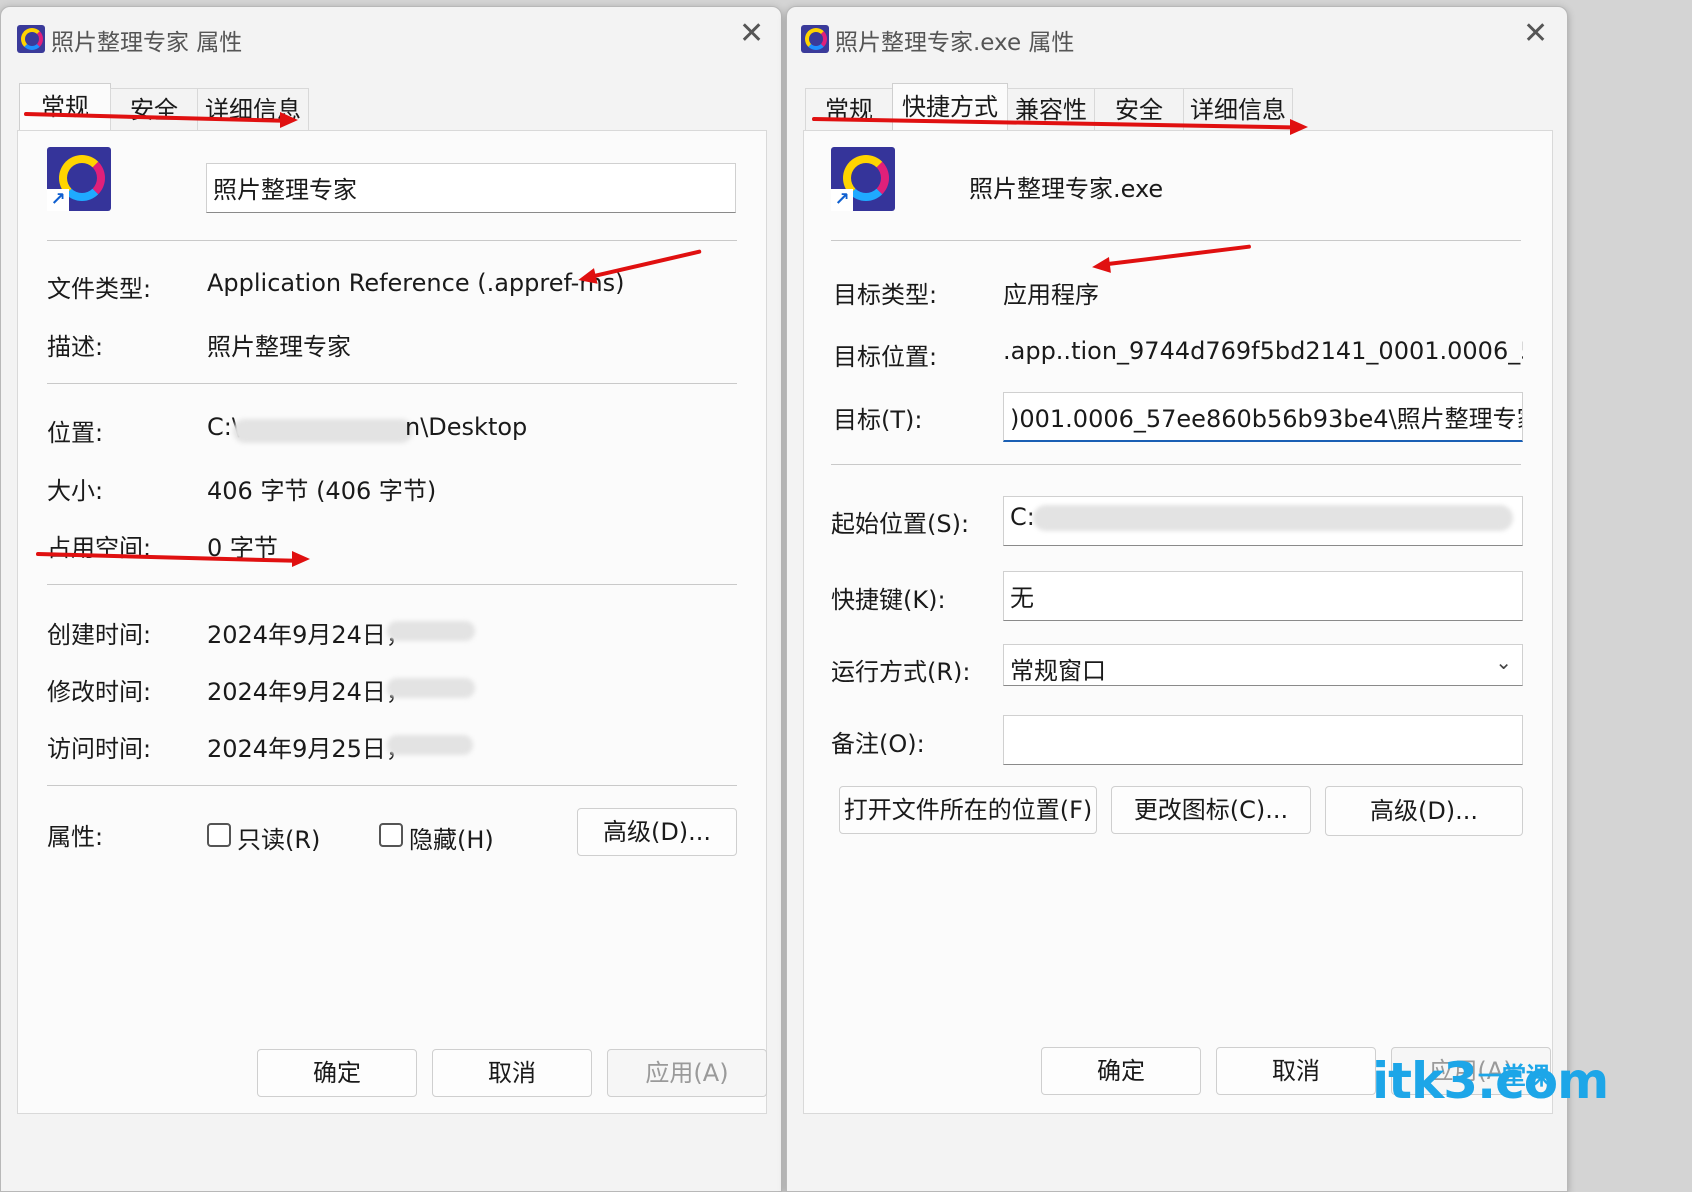 This screenshot has width=1692, height=1192. What do you see at coordinates (99, 635) in the screenshot?
I see `created-label: 创建时间:` at bounding box center [99, 635].